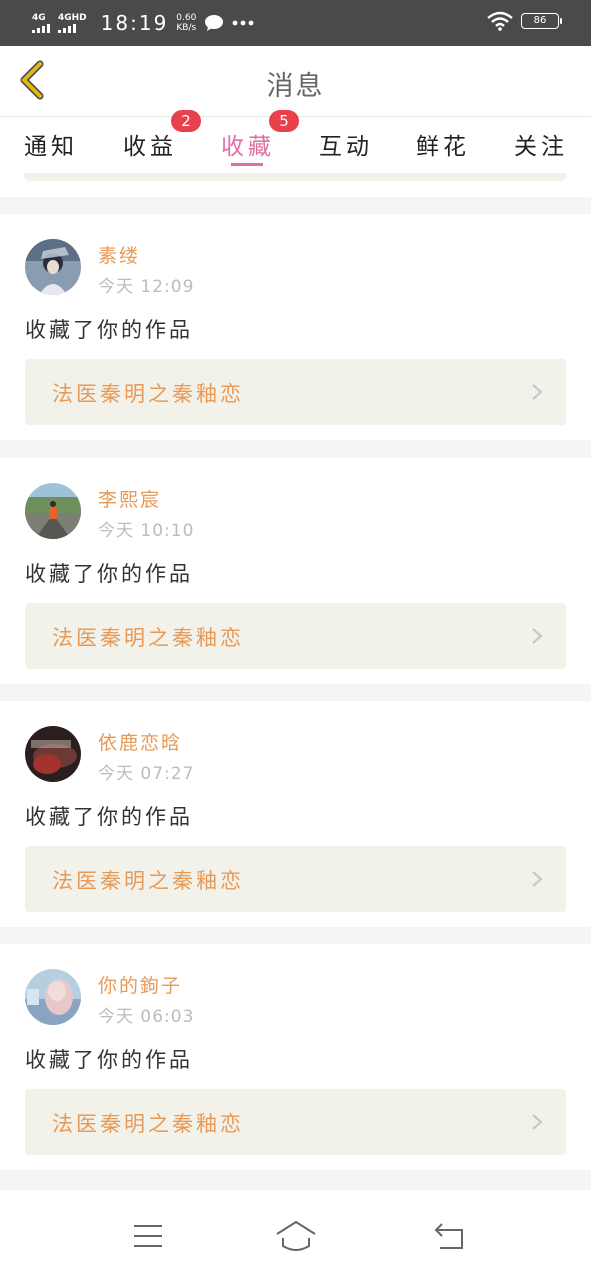 The width and height of the screenshot is (591, 1280). What do you see at coordinates (284, 121) in the screenshot?
I see `favorites-badge: 5` at bounding box center [284, 121].